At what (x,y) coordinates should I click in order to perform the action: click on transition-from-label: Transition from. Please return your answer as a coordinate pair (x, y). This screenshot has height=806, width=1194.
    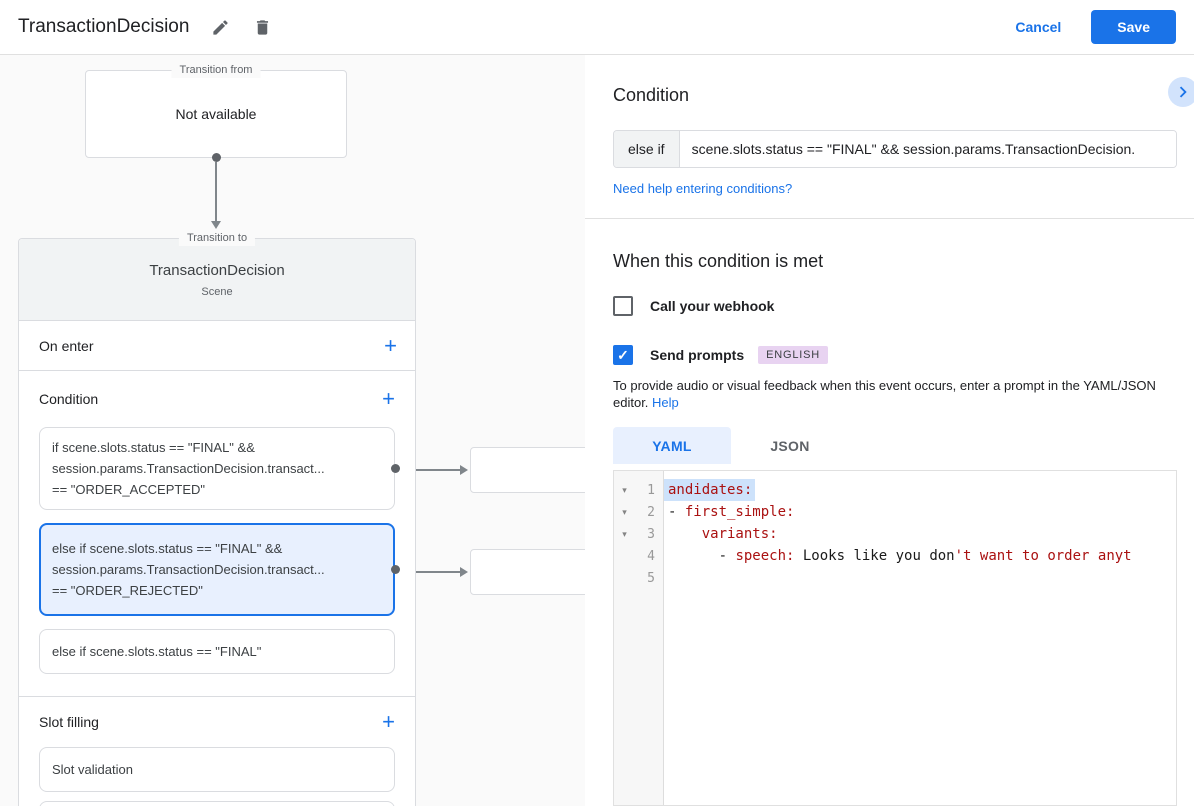
    Looking at the image, I should click on (216, 70).